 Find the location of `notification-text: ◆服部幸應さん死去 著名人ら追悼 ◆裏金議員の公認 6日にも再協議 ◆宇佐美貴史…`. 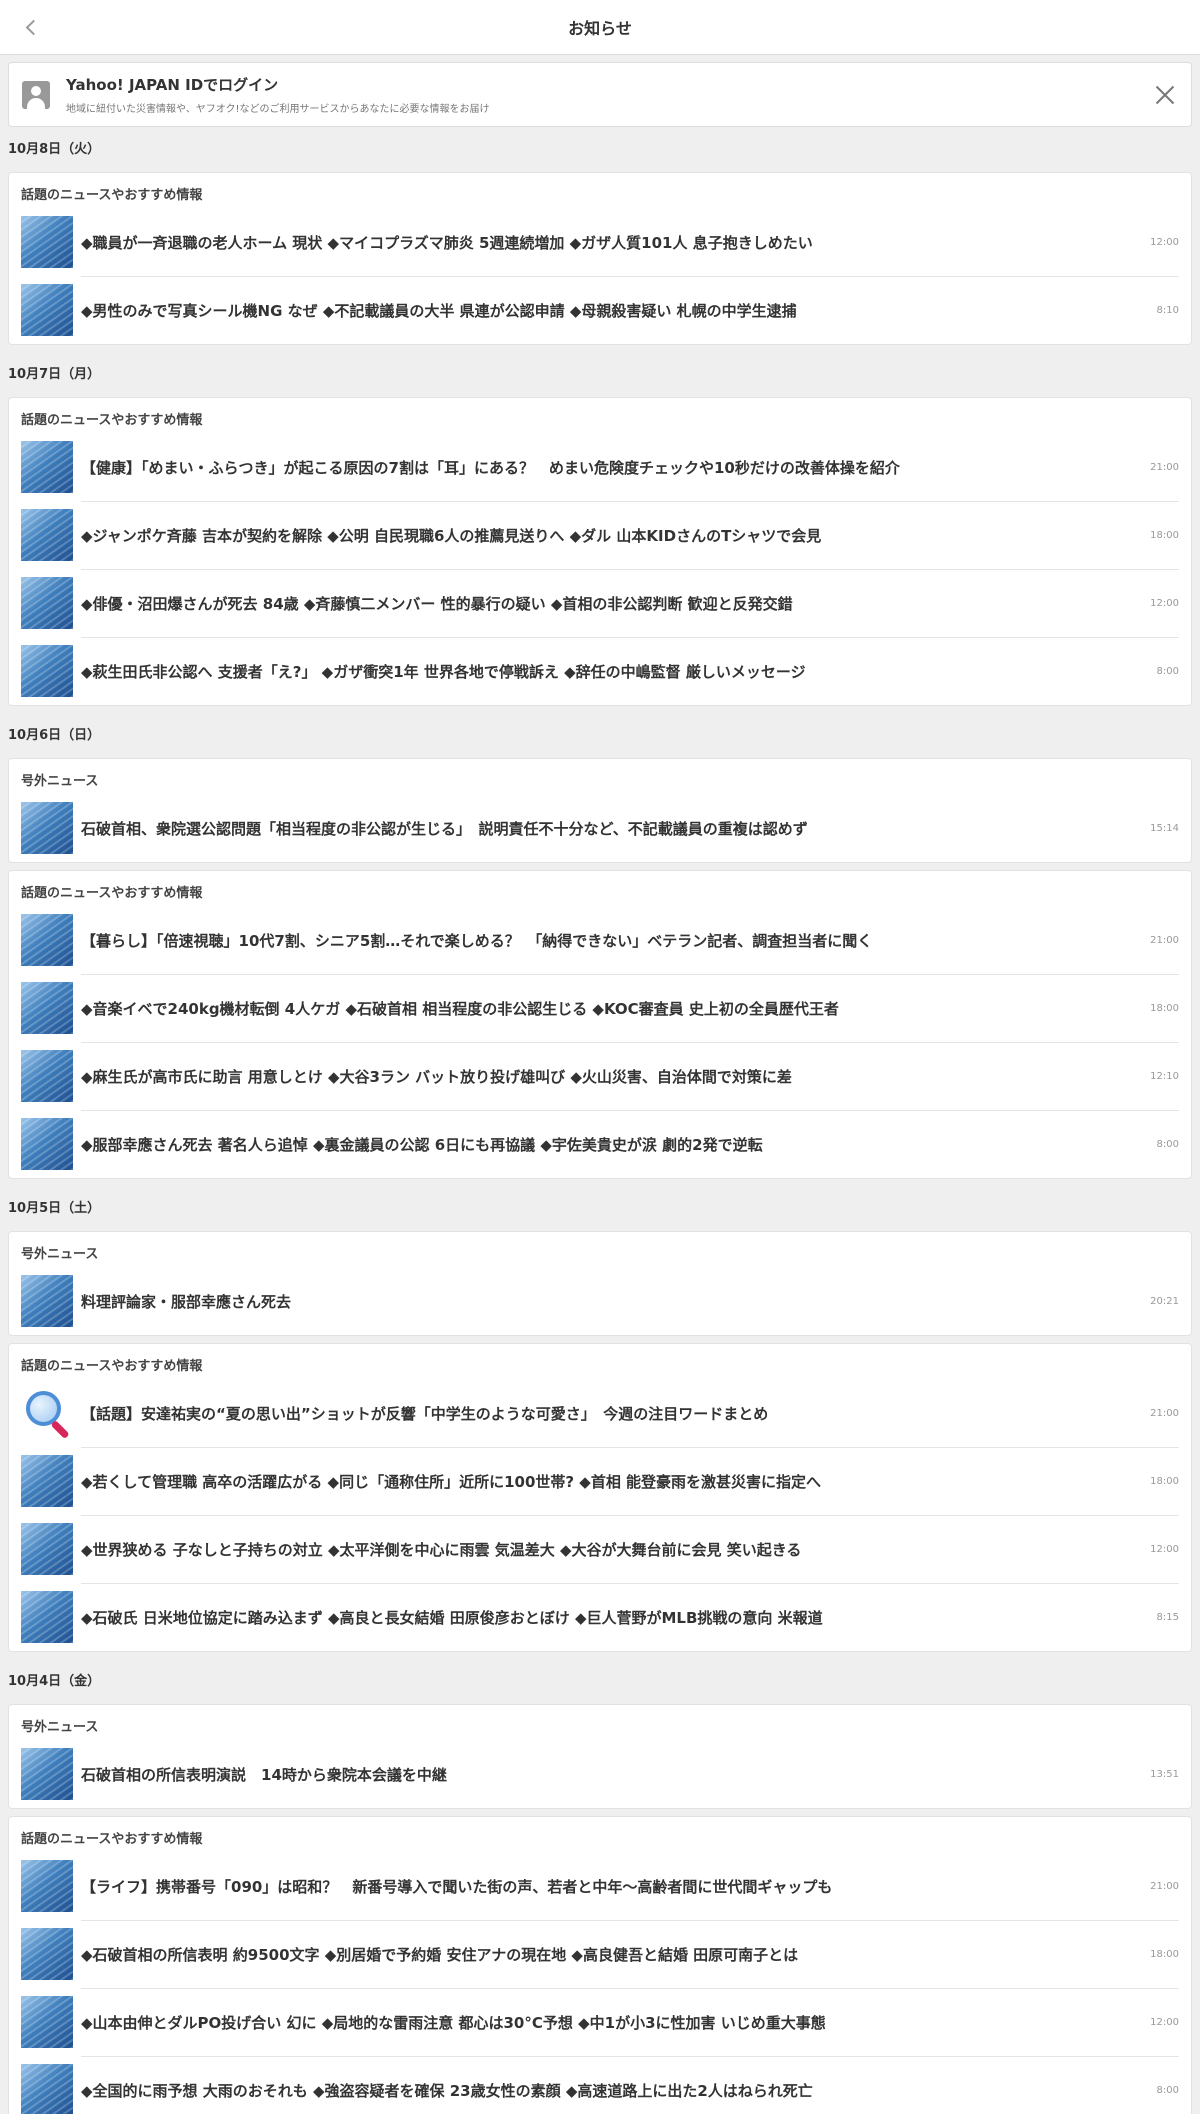

notification-text: ◆服部幸應さん死去 著名人ら追悼 ◆裏金議員の公認 6日にも再協議 ◆宇佐美貴史… is located at coordinates (422, 1144).